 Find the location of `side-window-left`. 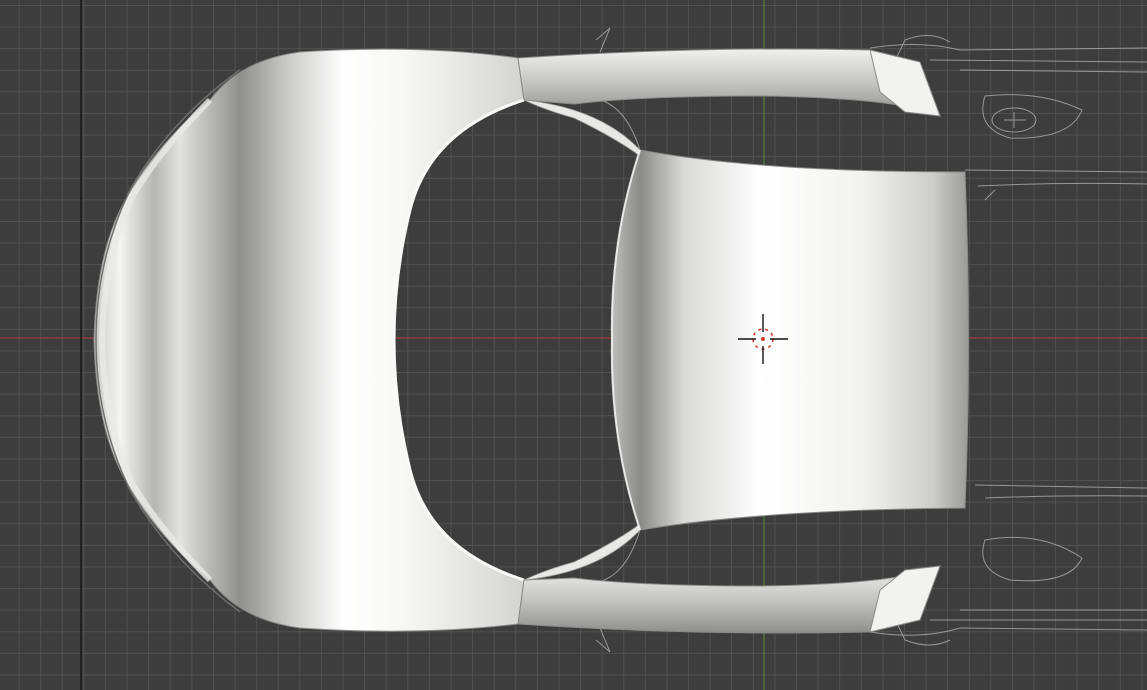

side-window-left is located at coordinates (586, 131).